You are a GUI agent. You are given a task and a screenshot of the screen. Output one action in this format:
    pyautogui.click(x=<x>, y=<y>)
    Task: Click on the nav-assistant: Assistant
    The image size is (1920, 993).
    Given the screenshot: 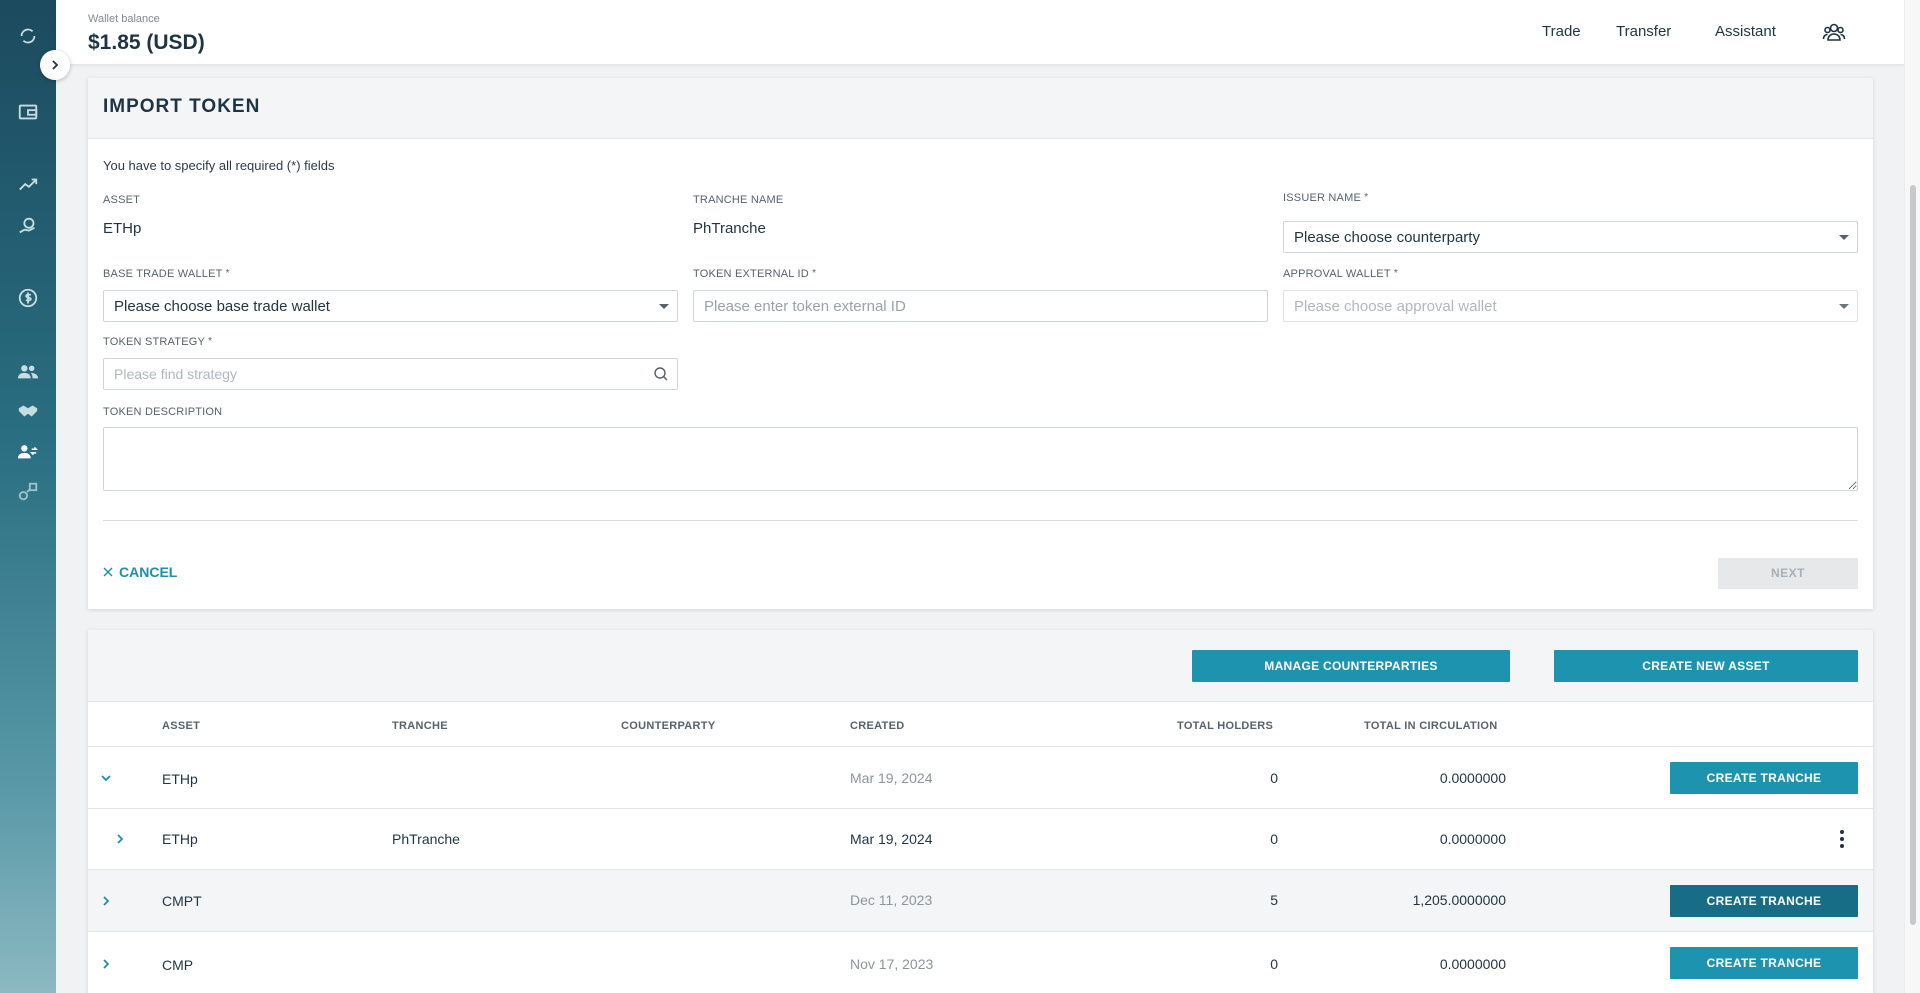 What is the action you would take?
    pyautogui.click(x=1745, y=31)
    